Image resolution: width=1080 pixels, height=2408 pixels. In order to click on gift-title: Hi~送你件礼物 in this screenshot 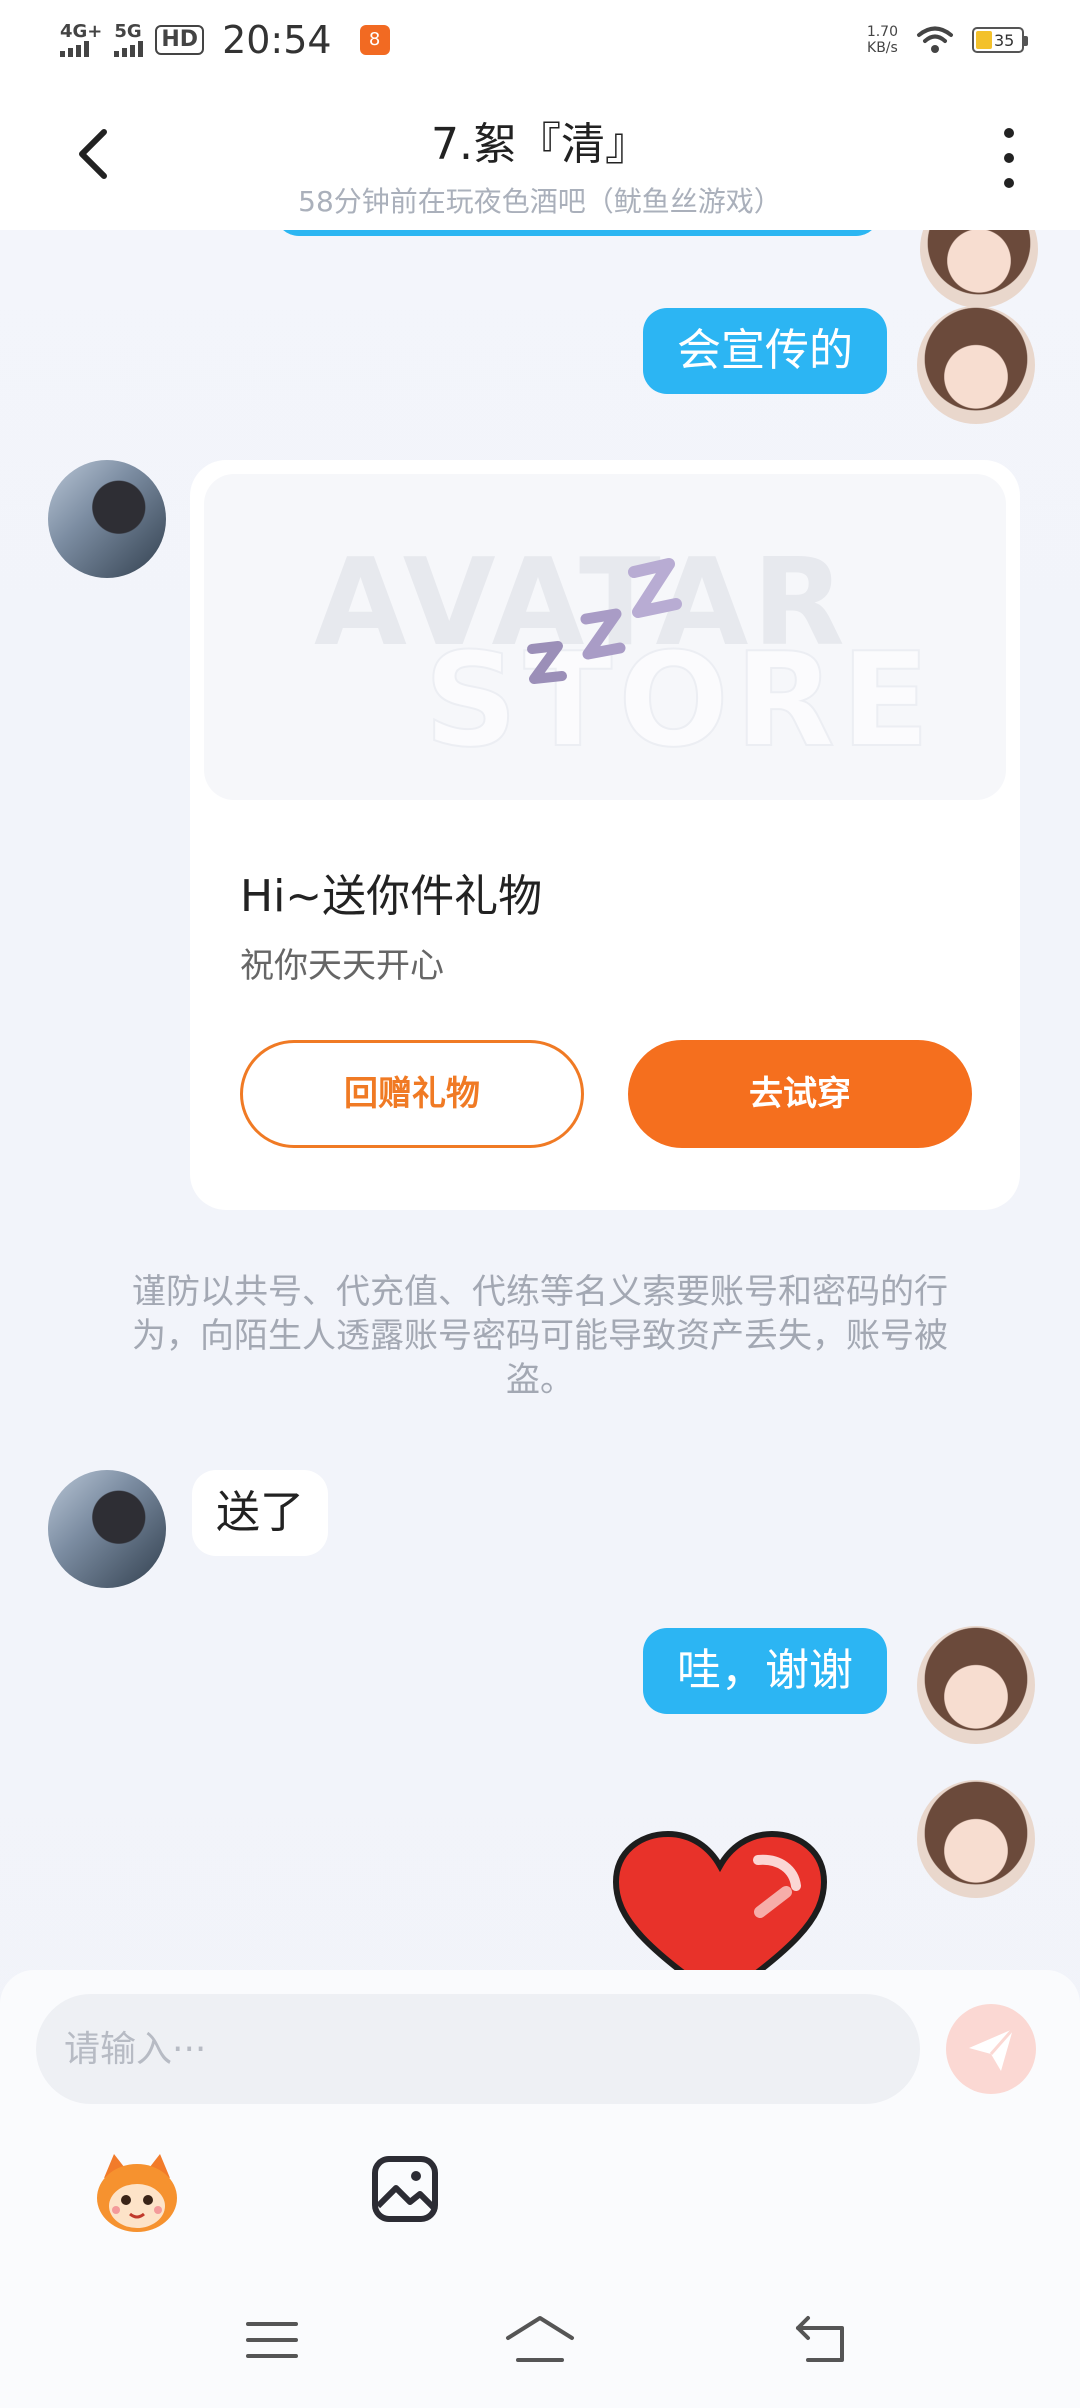, I will do `click(391, 896)`.